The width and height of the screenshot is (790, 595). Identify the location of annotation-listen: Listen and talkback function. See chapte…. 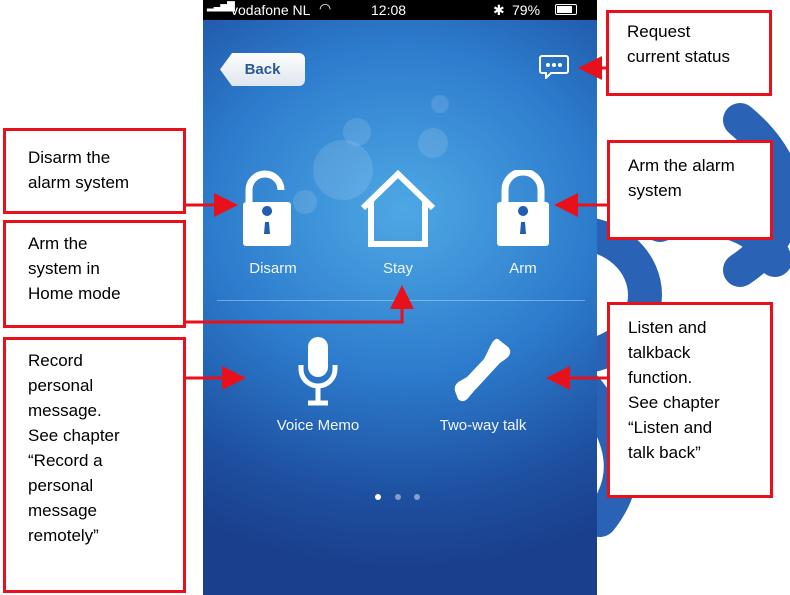
(690, 400).